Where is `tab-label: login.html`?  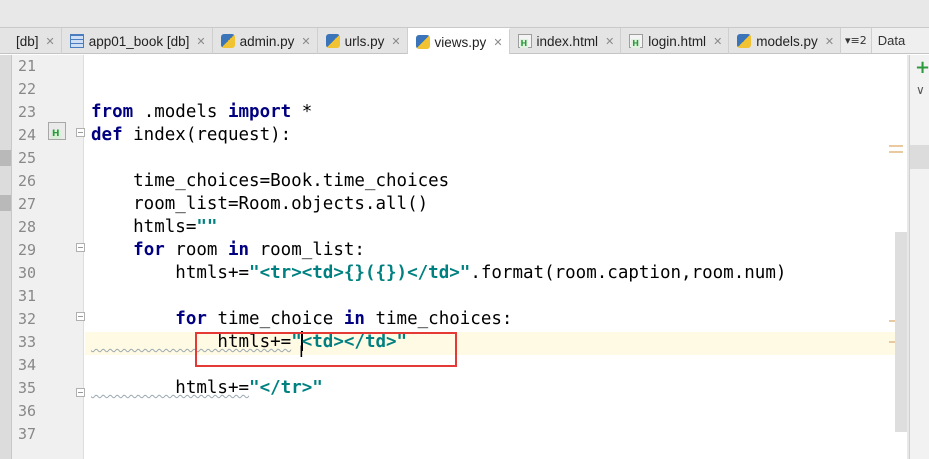 tab-label: login.html is located at coordinates (677, 41).